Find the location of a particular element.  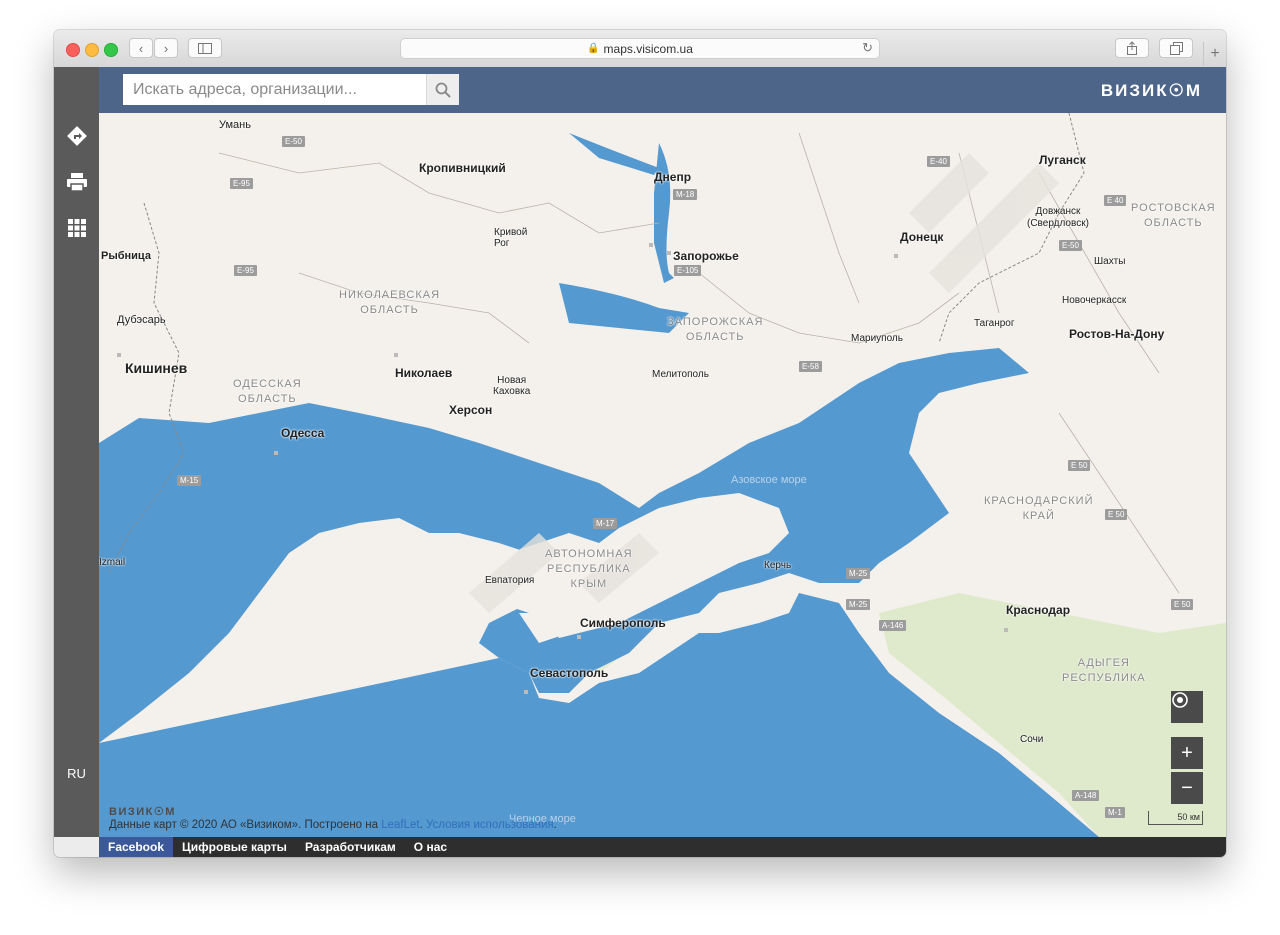

geolocate-button is located at coordinates (1187, 707).